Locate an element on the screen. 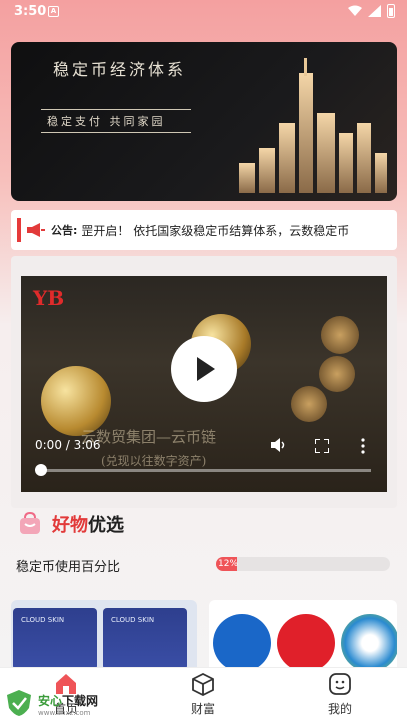 The height and width of the screenshot is (723, 407). wifi-icon is located at coordinates (355, 10).